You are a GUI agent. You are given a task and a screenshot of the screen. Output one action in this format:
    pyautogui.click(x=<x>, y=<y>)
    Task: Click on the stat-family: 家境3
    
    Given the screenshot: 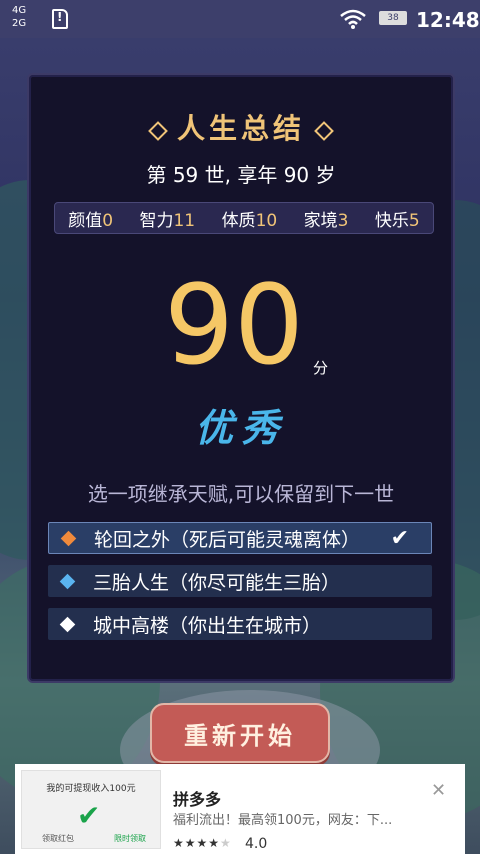 What is the action you would take?
    pyautogui.click(x=326, y=220)
    